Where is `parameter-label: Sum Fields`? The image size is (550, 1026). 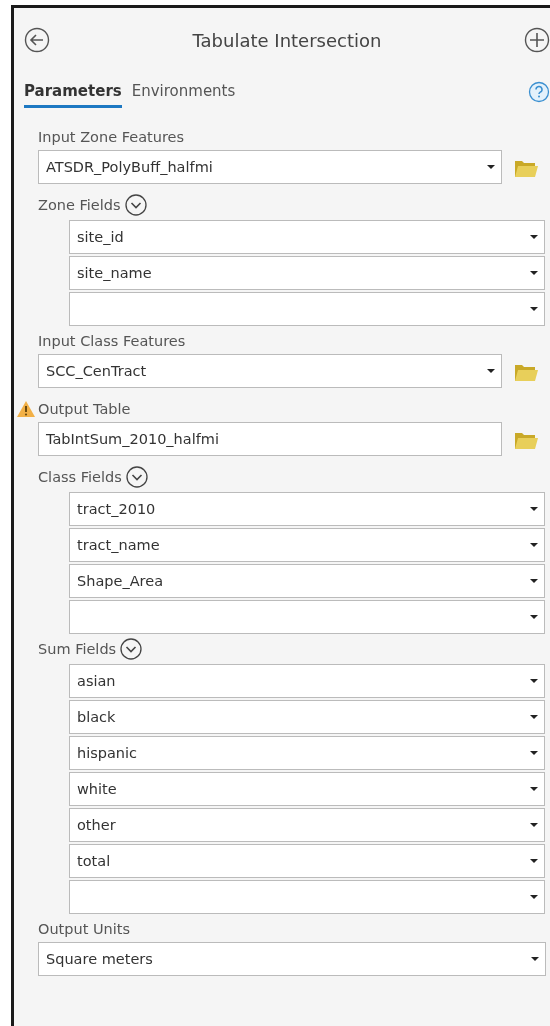
parameter-label: Sum Fields is located at coordinates (77, 649).